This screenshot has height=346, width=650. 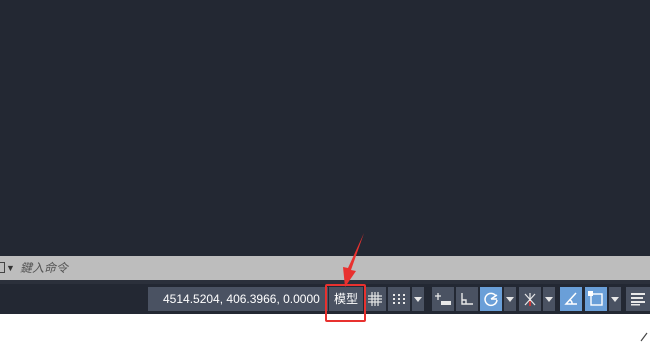 I want to click on polar-tracking-button, so click(x=491, y=299).